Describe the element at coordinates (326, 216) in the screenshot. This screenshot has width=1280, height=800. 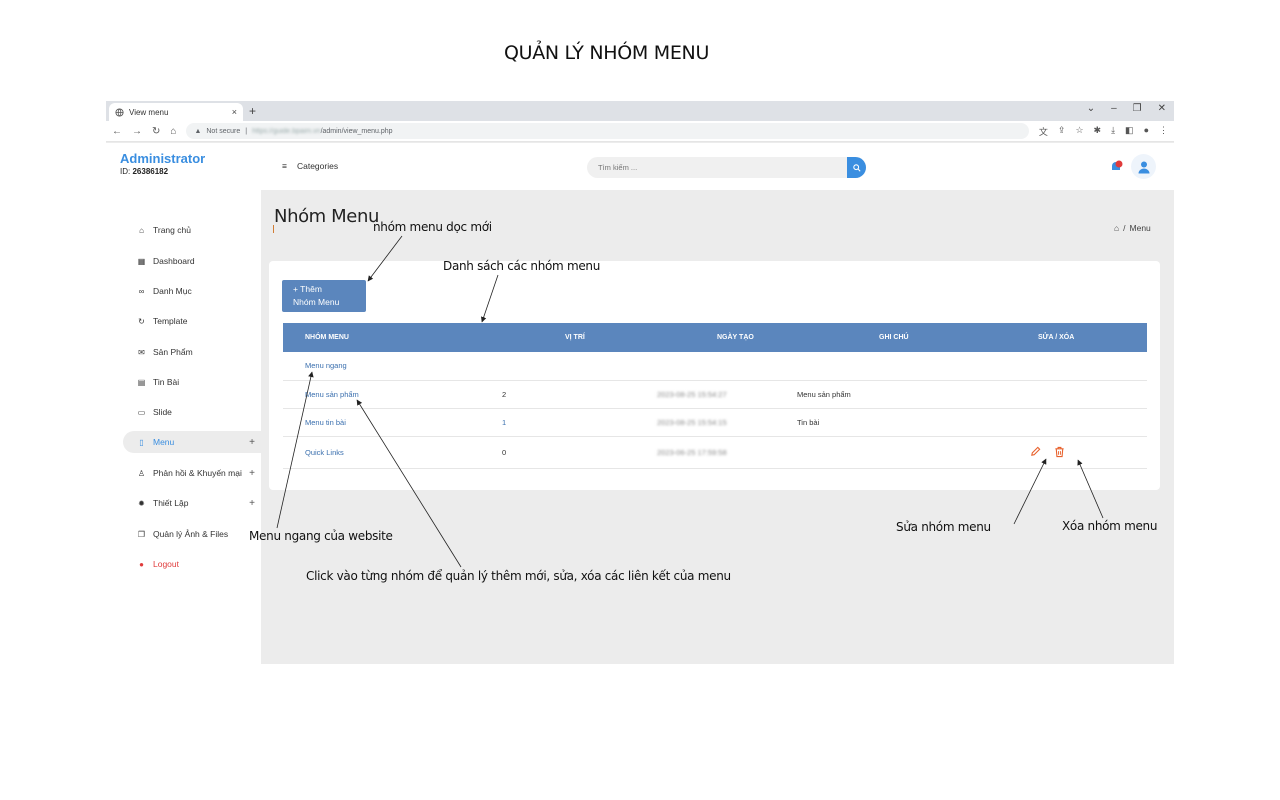
I see `page-title: Nhóm Menu` at that location.